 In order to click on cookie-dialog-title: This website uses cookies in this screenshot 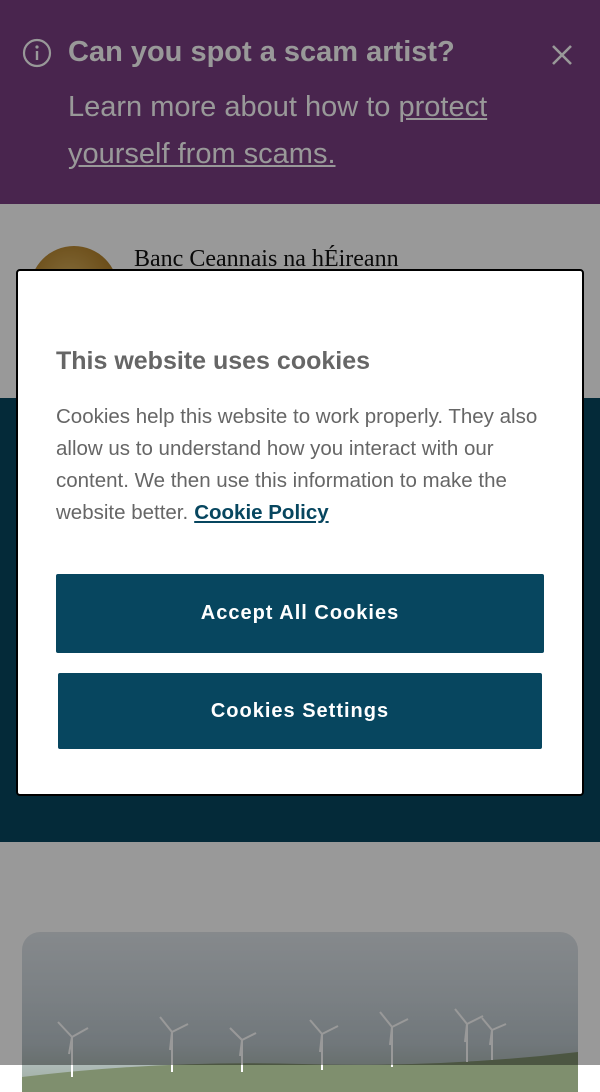, I will do `click(213, 361)`.